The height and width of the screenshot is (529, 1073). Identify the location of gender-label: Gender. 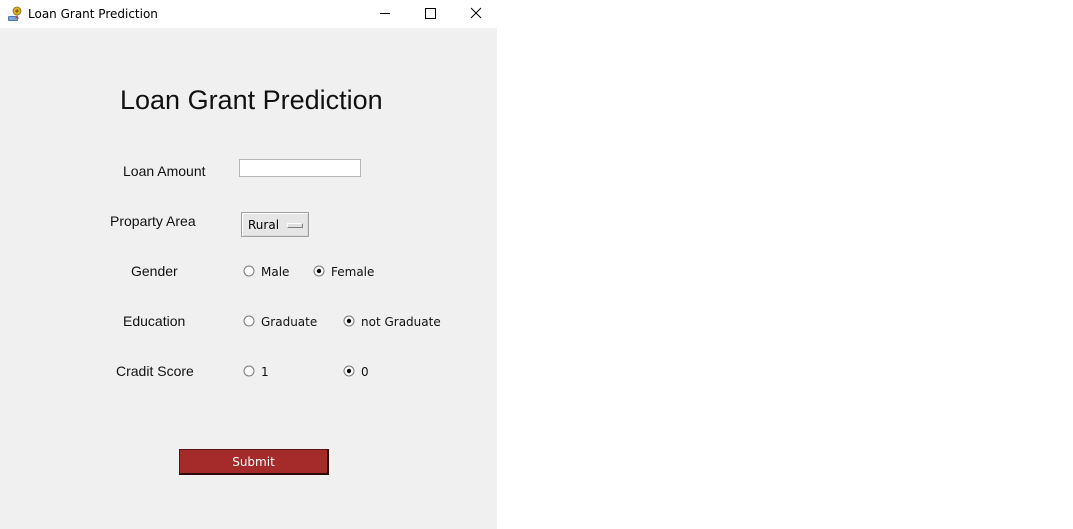
(154, 271).